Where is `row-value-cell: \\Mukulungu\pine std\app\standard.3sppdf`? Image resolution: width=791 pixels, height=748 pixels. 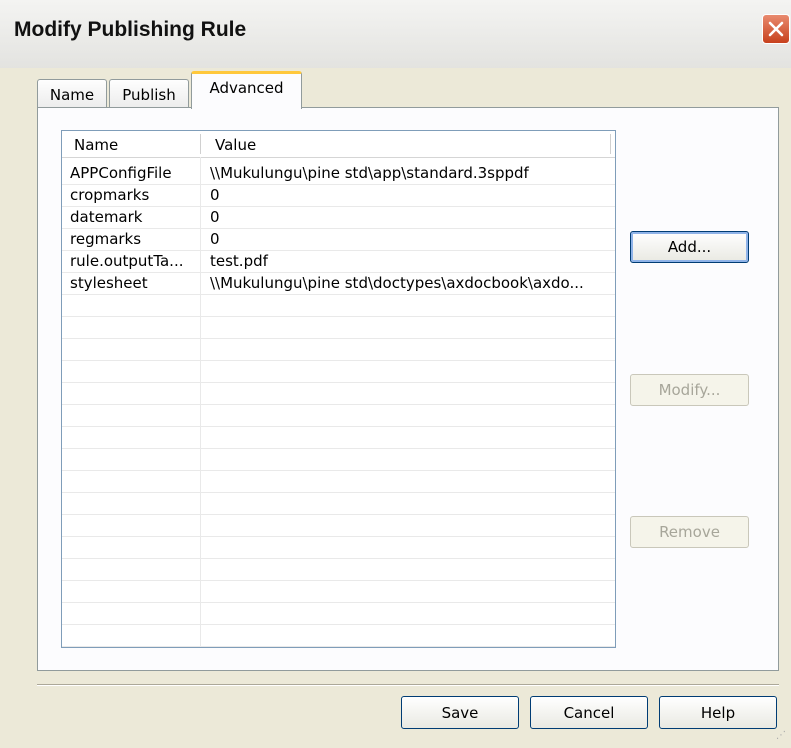
row-value-cell: \\Mukulungu\pine std\app\standard.3sppdf is located at coordinates (369, 173).